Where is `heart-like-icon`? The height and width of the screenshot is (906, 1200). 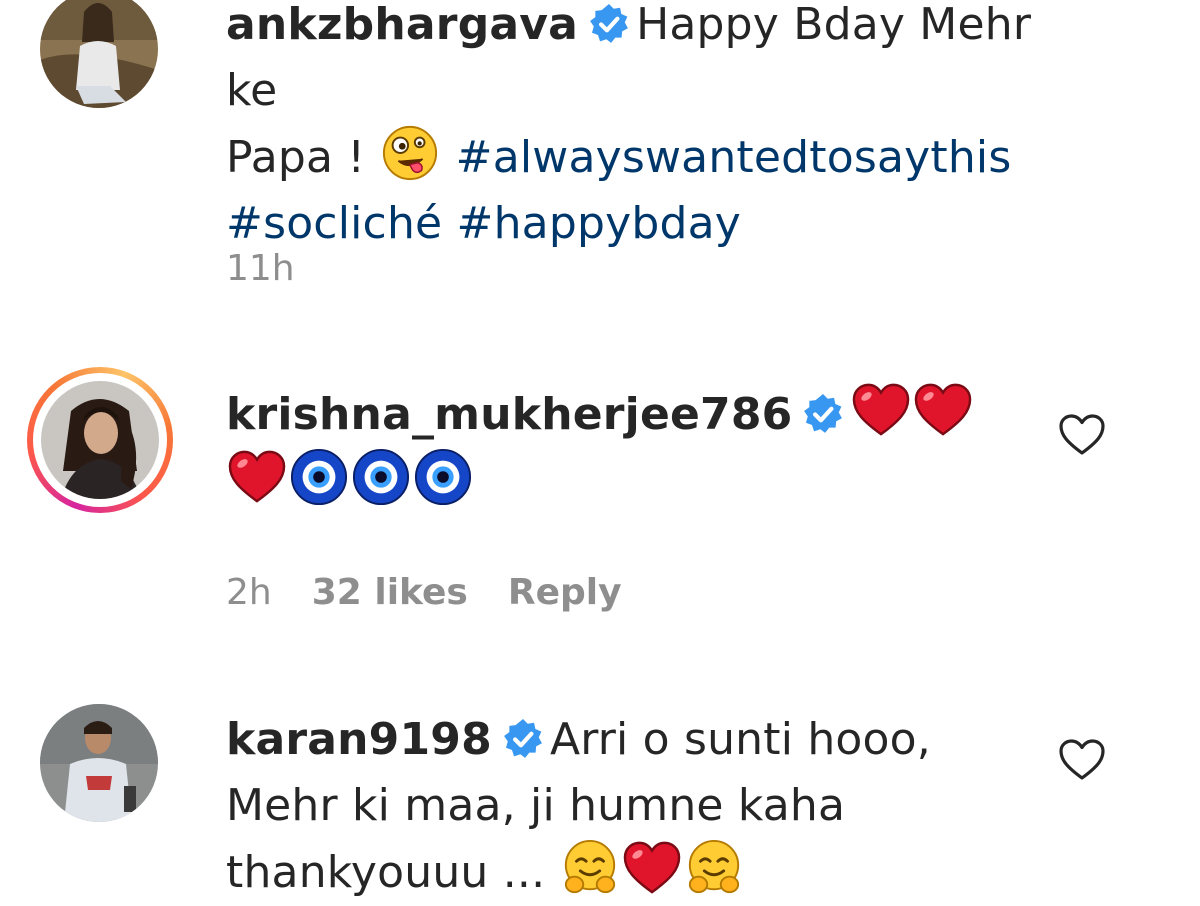 heart-like-icon is located at coordinates (1082, 760).